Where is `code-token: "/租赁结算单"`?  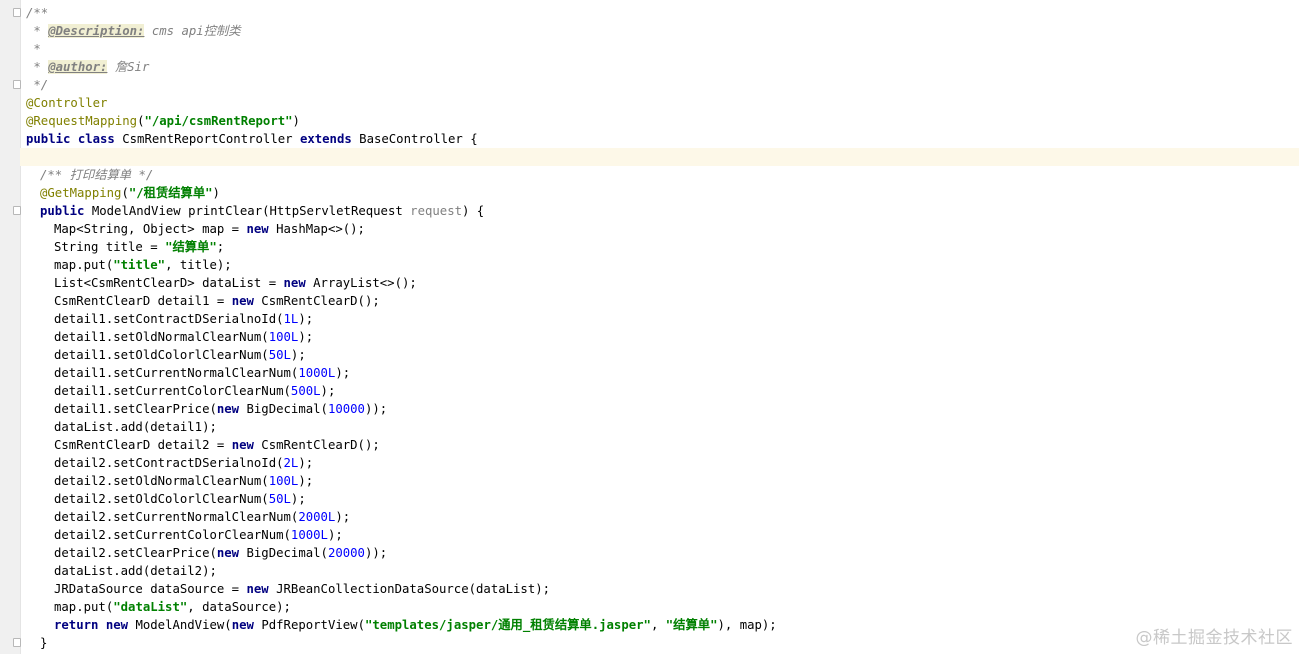
code-token: "/租赁结算单" is located at coordinates (170, 193).